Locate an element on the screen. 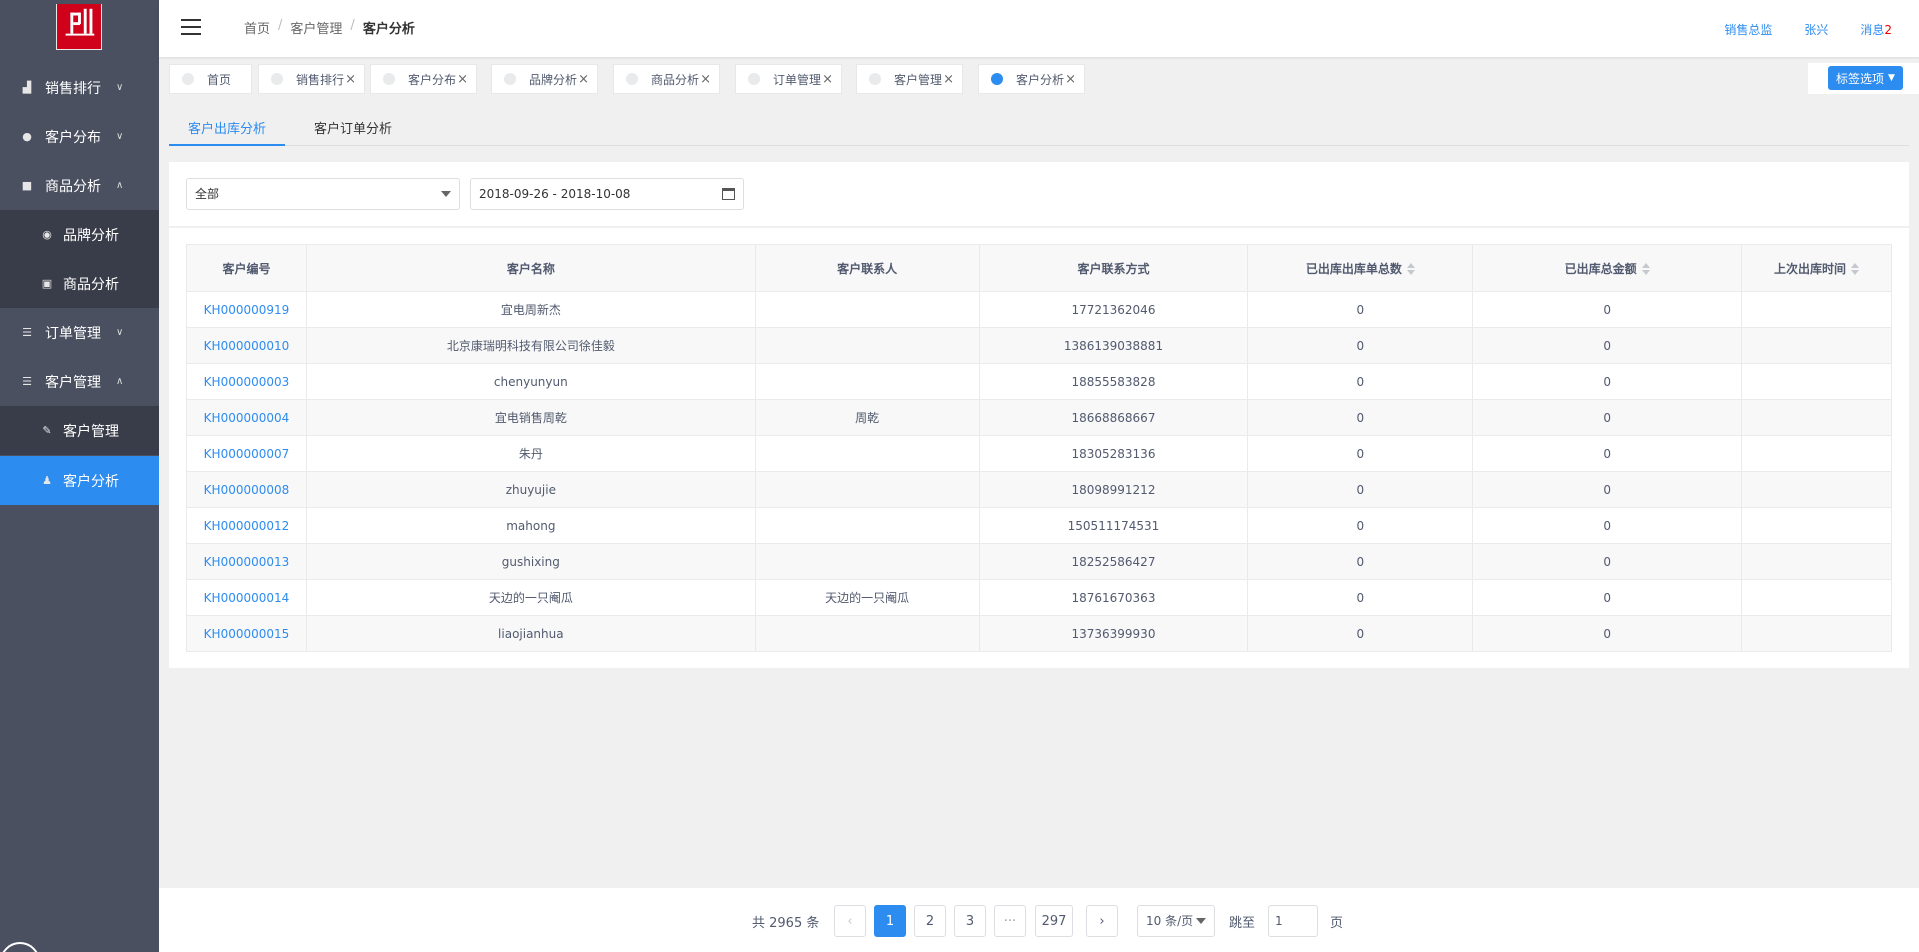  sidebar-item-order-management: ☰ 订单管理 ∨ is located at coordinates (79, 332).